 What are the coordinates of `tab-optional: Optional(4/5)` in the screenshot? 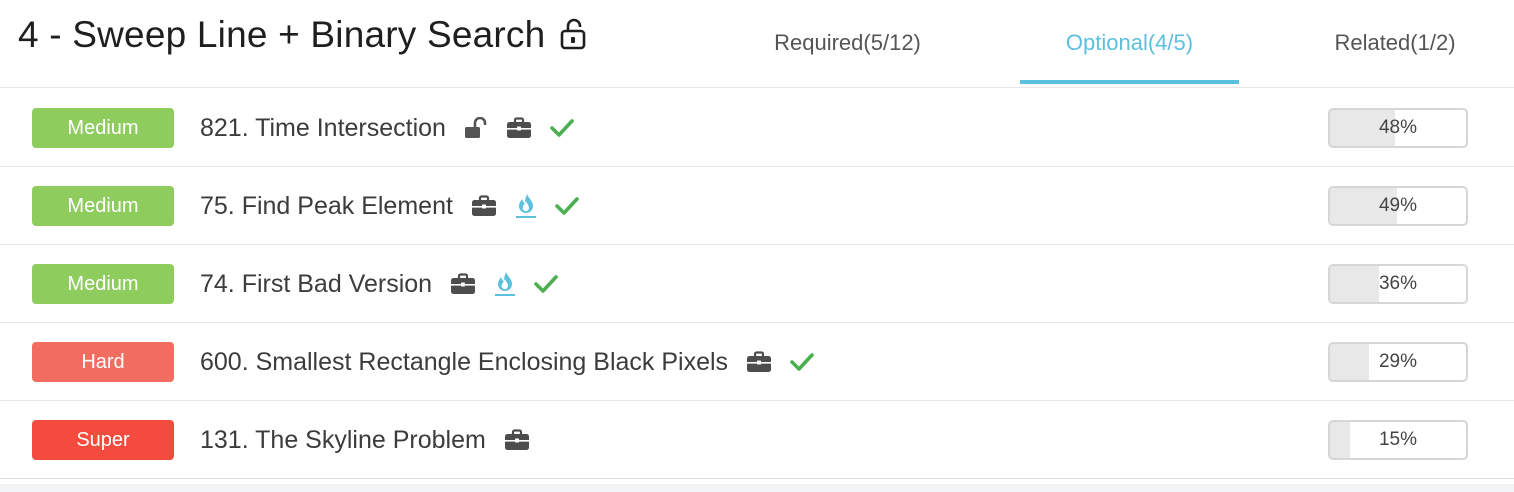 It's located at (1129, 57).